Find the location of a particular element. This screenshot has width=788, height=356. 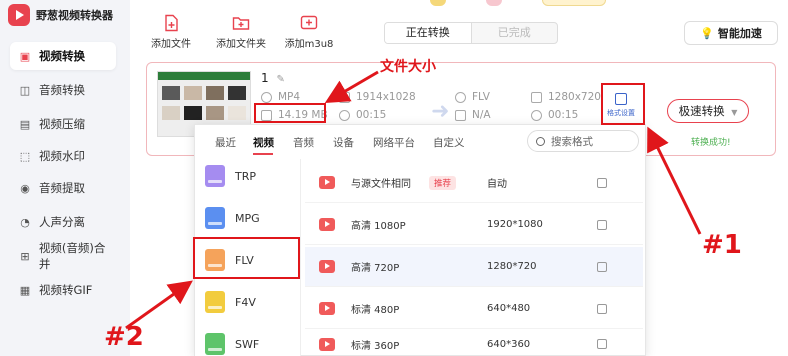

arrow-to-flv is located at coordinates (159, 305).